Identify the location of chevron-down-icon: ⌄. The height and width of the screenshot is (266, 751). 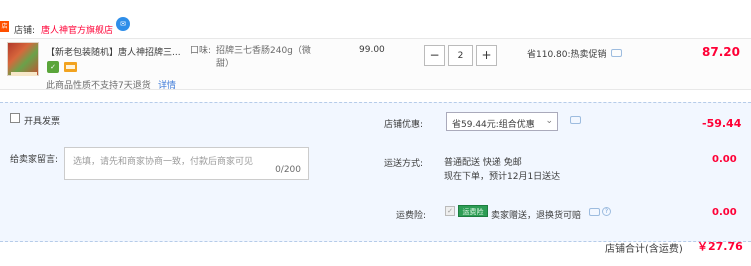
(549, 121).